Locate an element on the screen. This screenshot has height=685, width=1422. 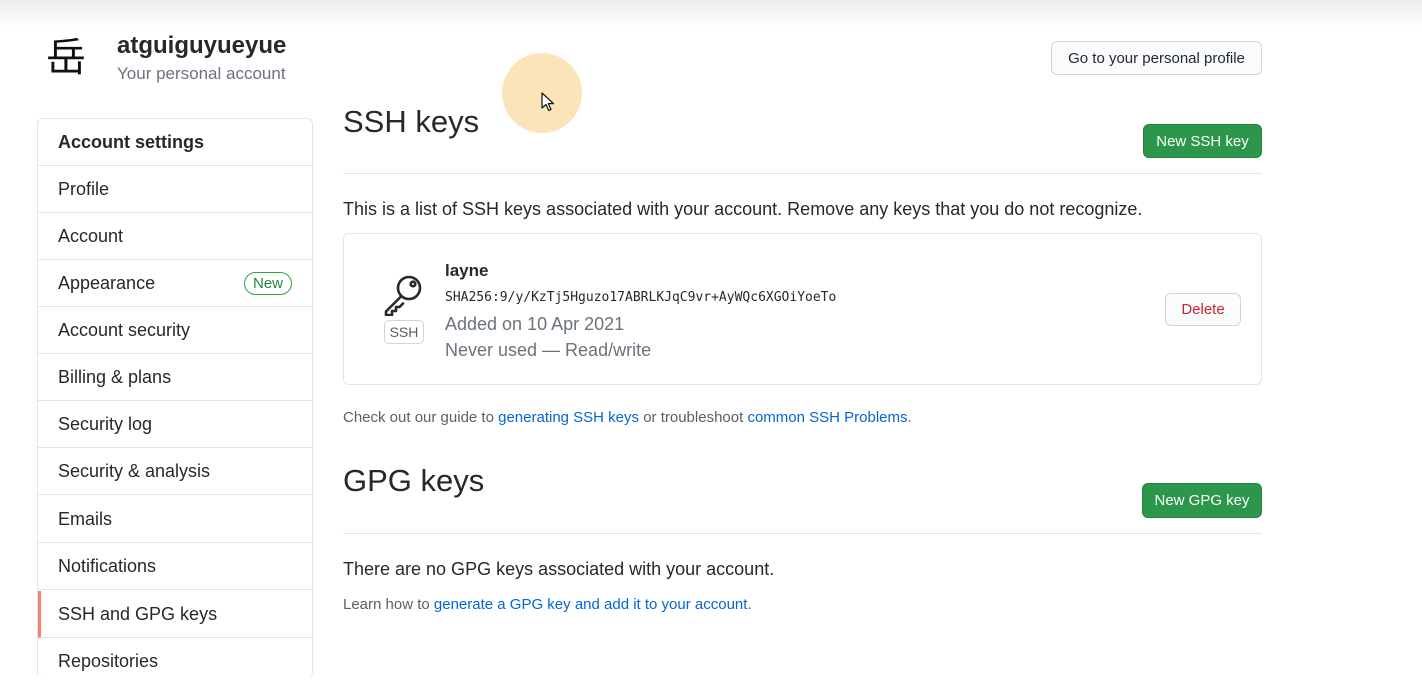
sidebar-item-billing: Billing & plans is located at coordinates (175, 377).